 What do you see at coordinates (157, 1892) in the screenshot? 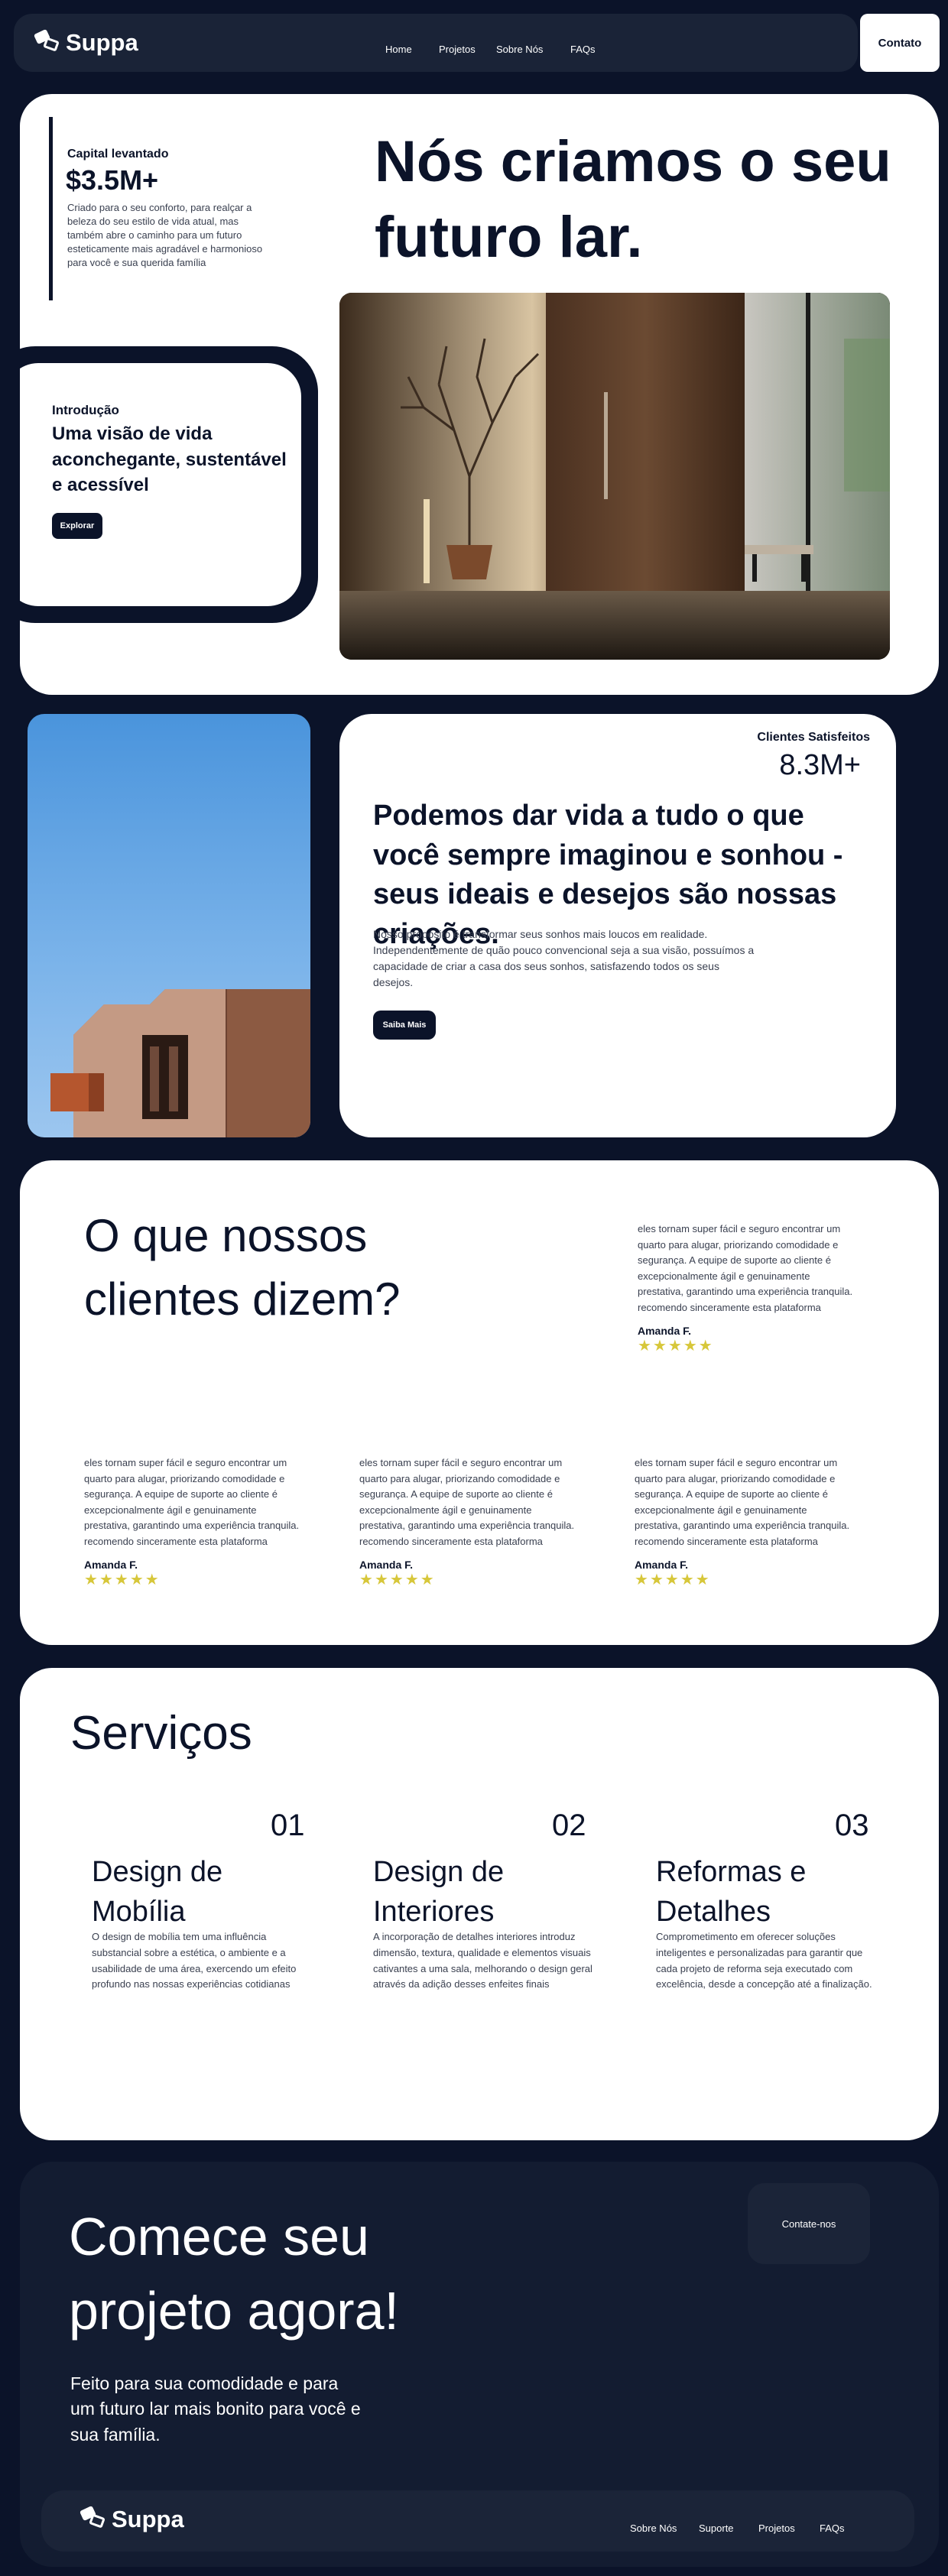
I see `service-name: Design de Mobília` at bounding box center [157, 1892].